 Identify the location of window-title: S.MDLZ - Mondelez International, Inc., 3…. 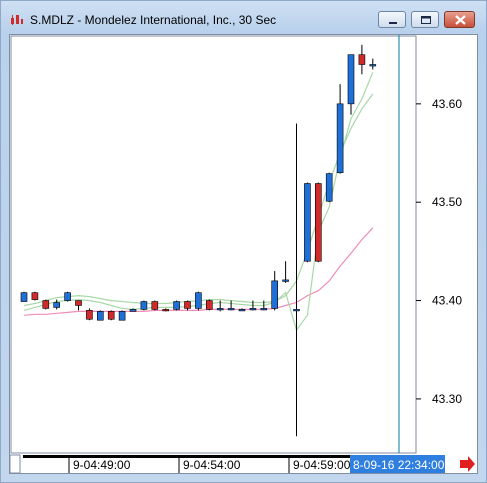
(153, 20).